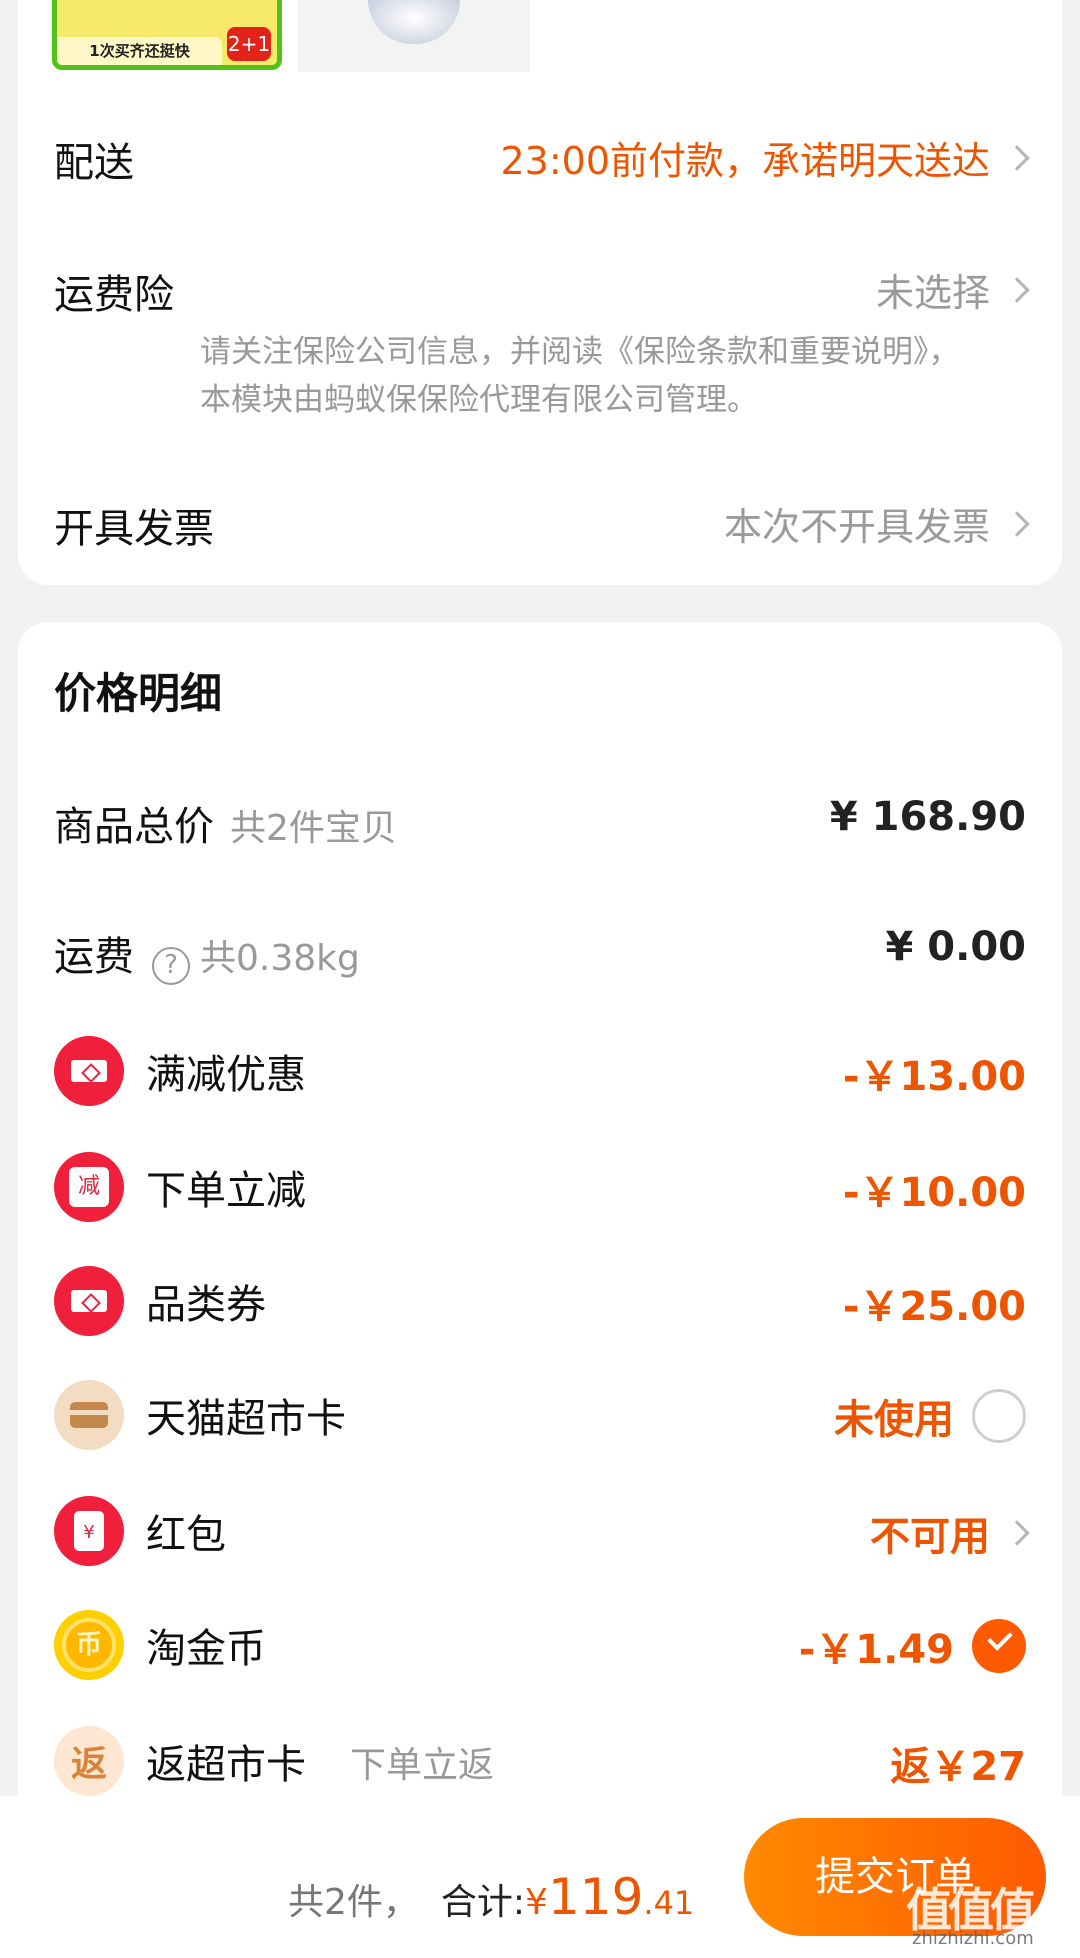  I want to click on instant-discount-row: 减 下单立减 -￥10.00, so click(540, 1187).